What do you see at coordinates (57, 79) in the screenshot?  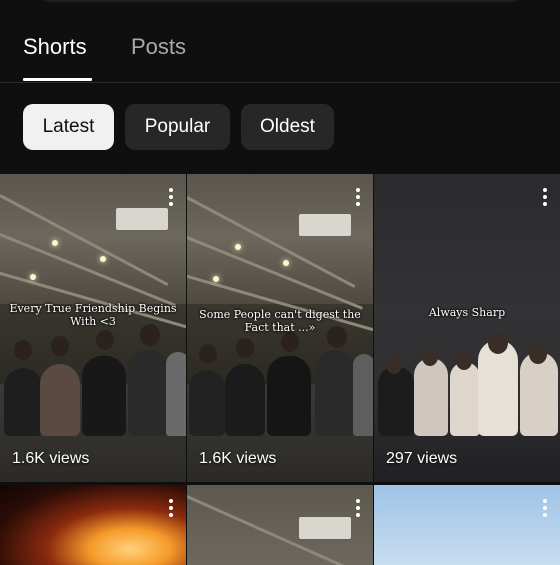 I see `active-tab-indicator` at bounding box center [57, 79].